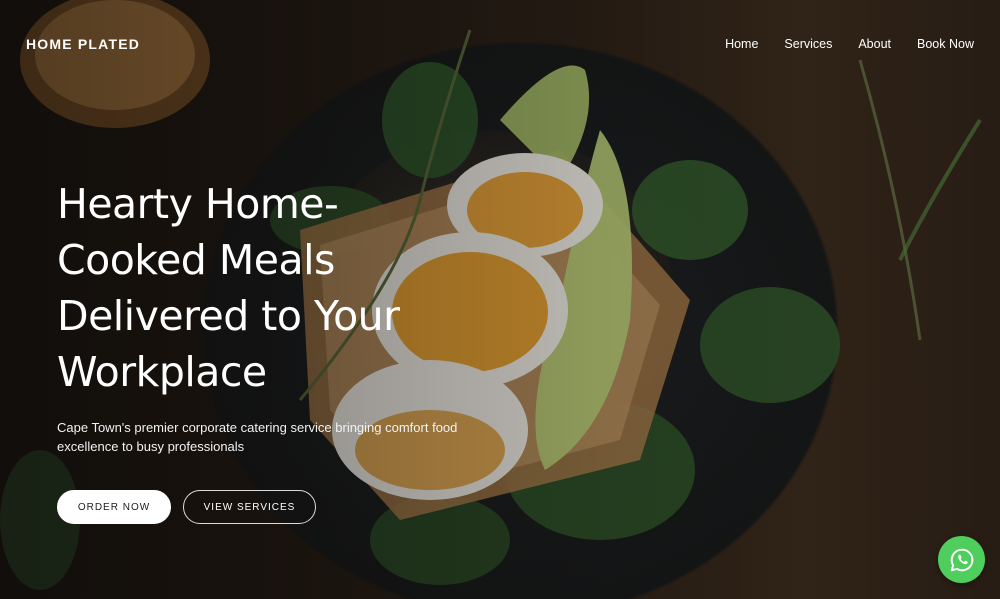 The width and height of the screenshot is (1000, 599). I want to click on whatsapp-icon, so click(961, 559).